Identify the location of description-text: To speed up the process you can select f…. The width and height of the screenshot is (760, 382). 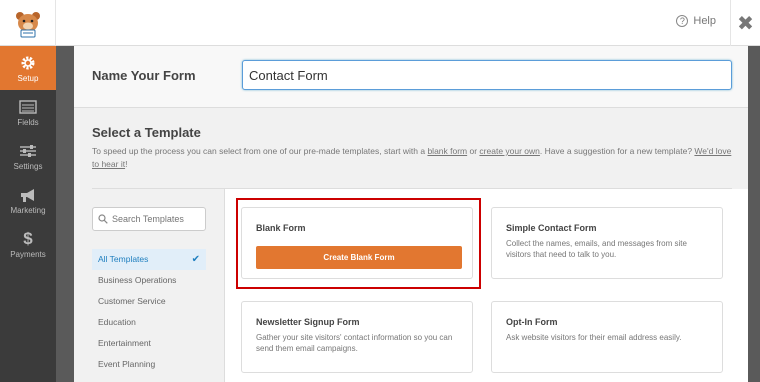
(260, 151).